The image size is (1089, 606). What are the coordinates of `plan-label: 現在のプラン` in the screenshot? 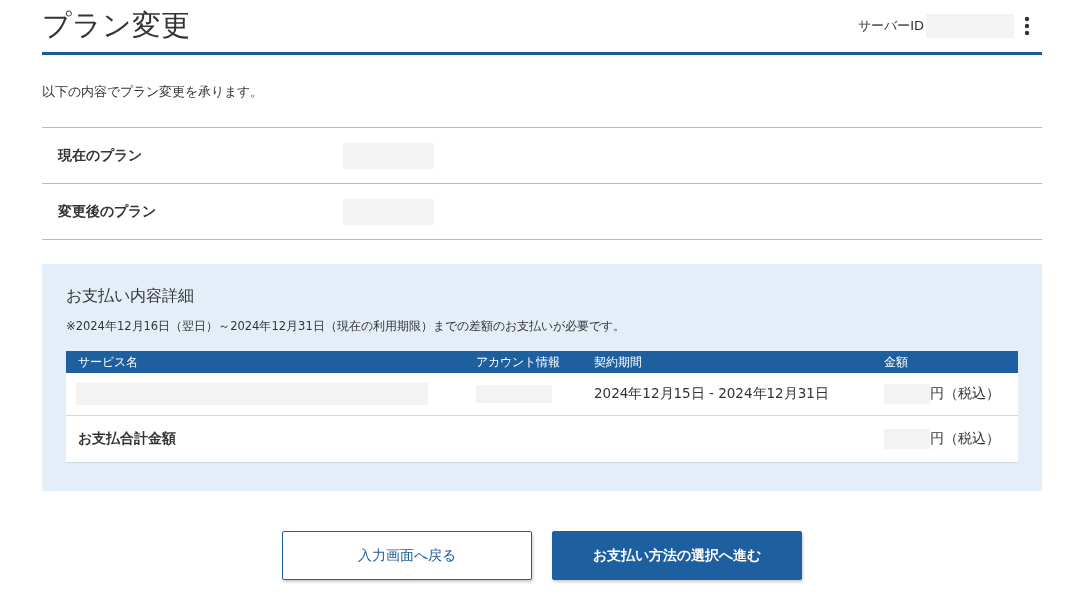 It's located at (99, 155).